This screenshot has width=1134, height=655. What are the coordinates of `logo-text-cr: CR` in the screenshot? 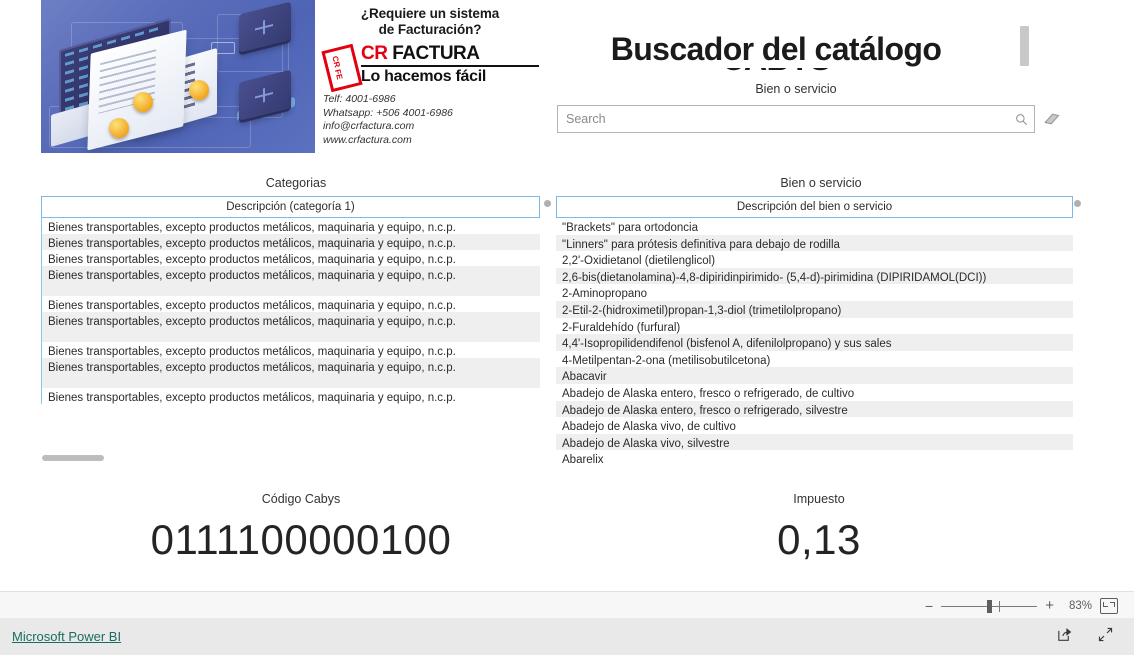 It's located at (374, 53).